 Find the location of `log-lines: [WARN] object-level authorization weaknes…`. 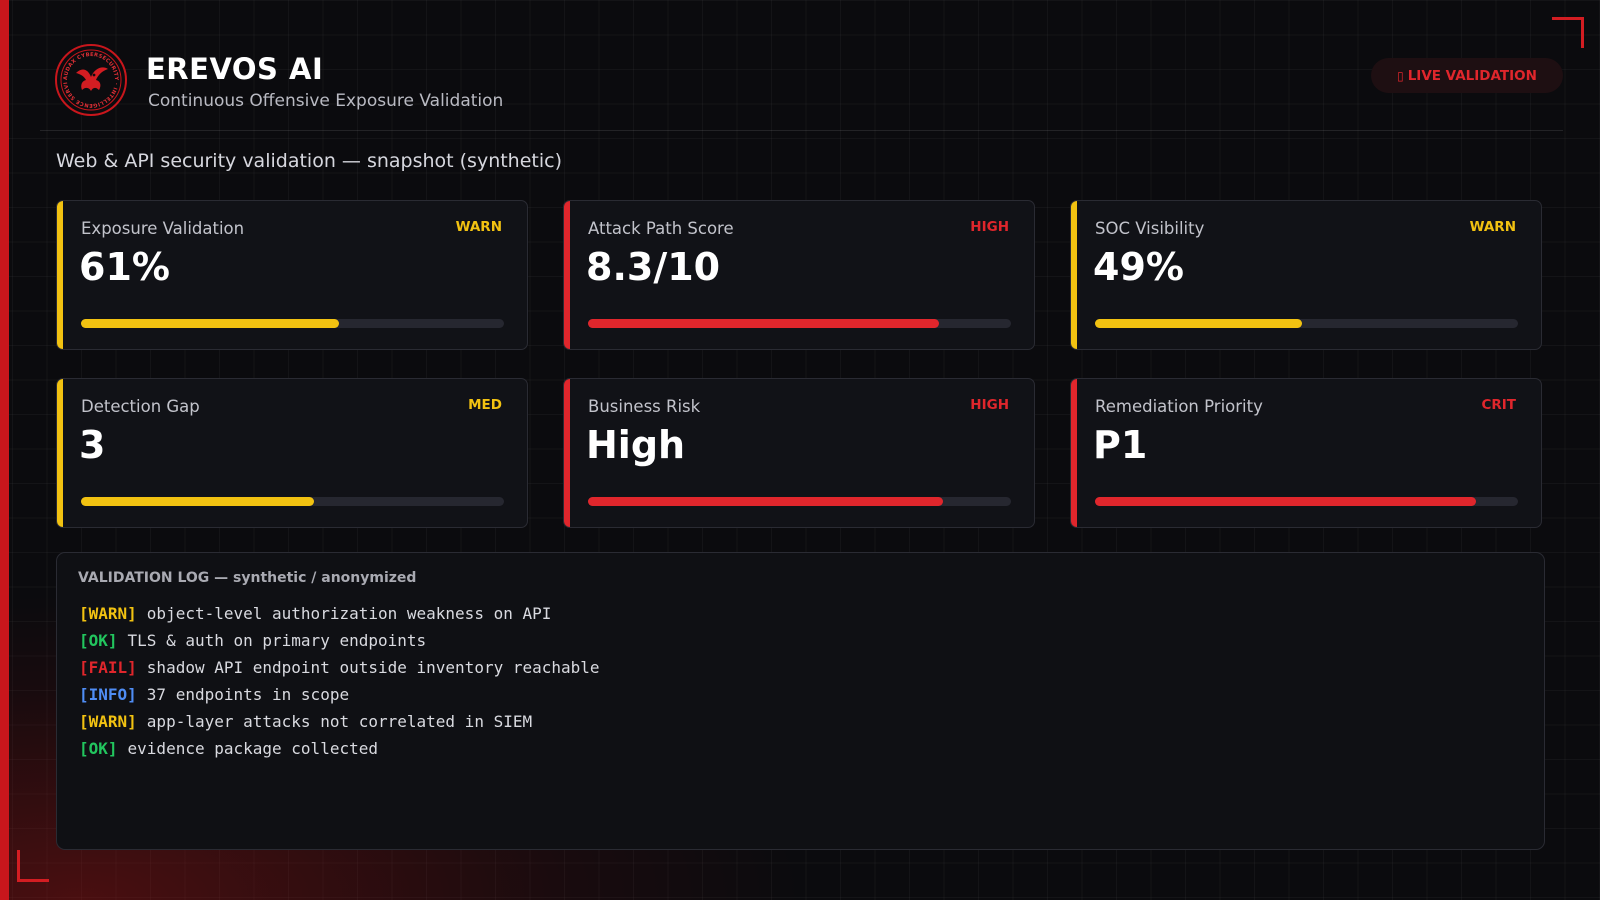

log-lines: [WARN] object-level authorization weaknes… is located at coordinates (339, 681).